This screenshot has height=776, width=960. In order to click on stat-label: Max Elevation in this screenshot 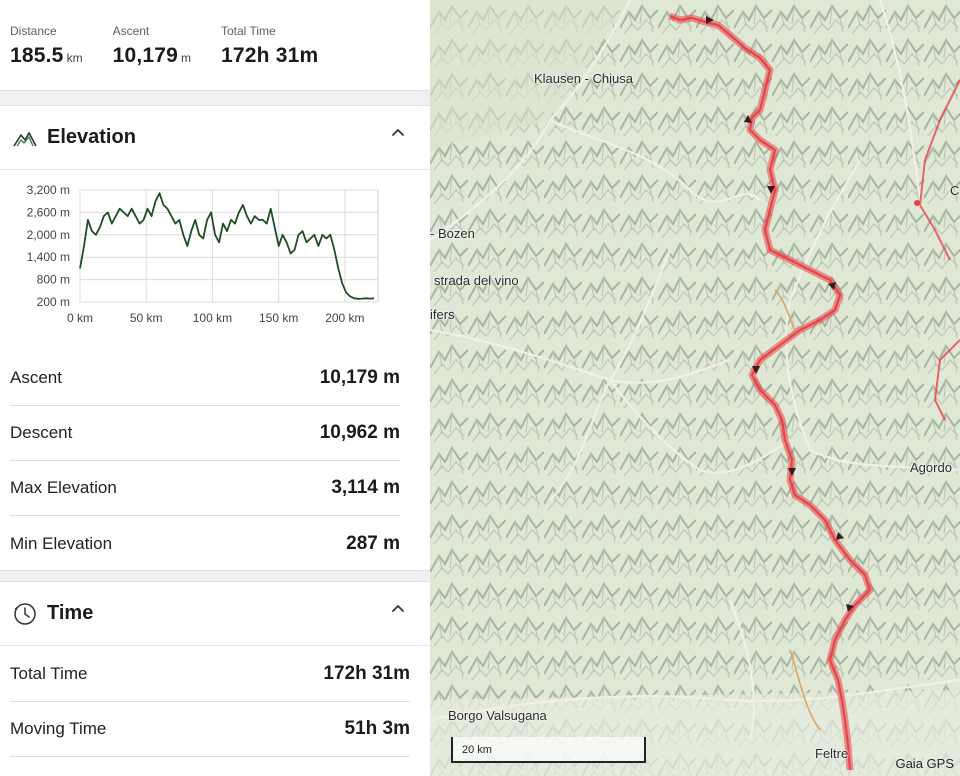, I will do `click(63, 487)`.